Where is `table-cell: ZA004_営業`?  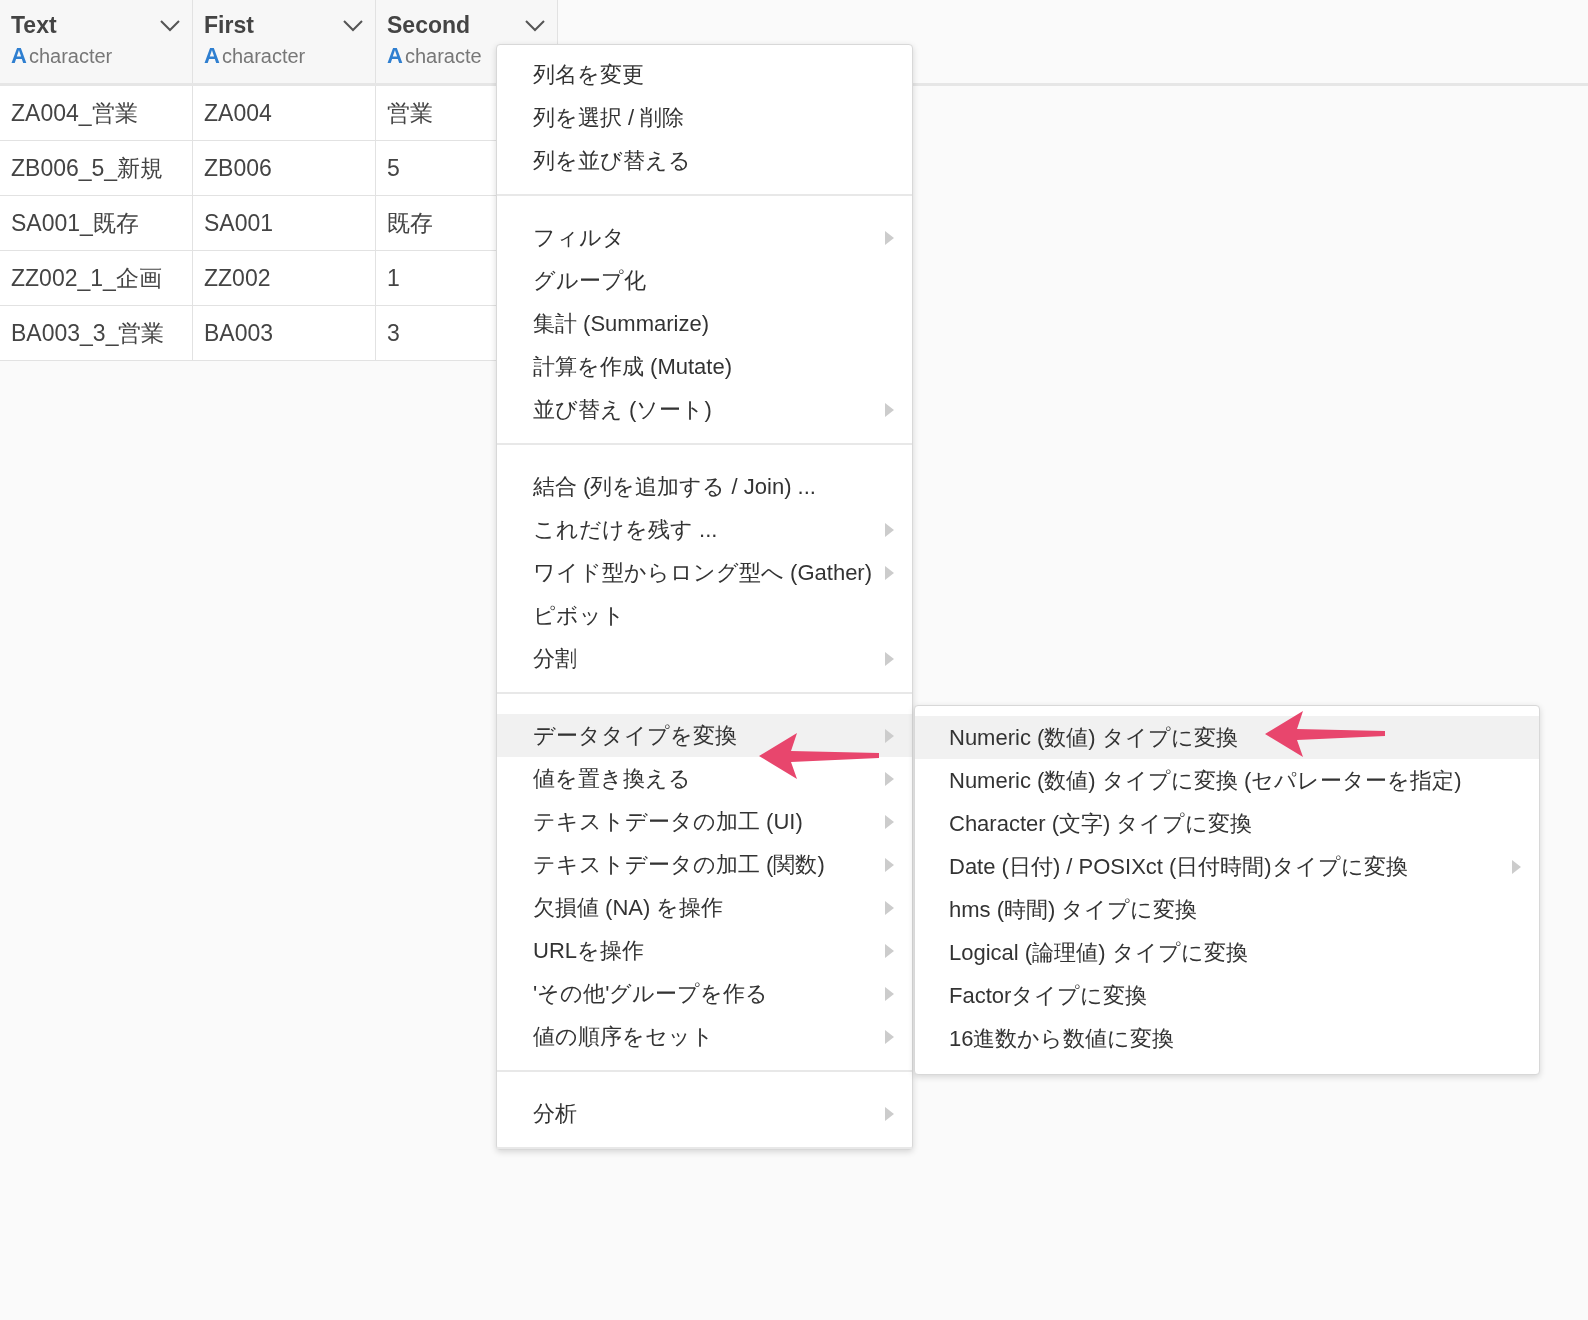
table-cell: ZA004_営業 is located at coordinates (96, 113).